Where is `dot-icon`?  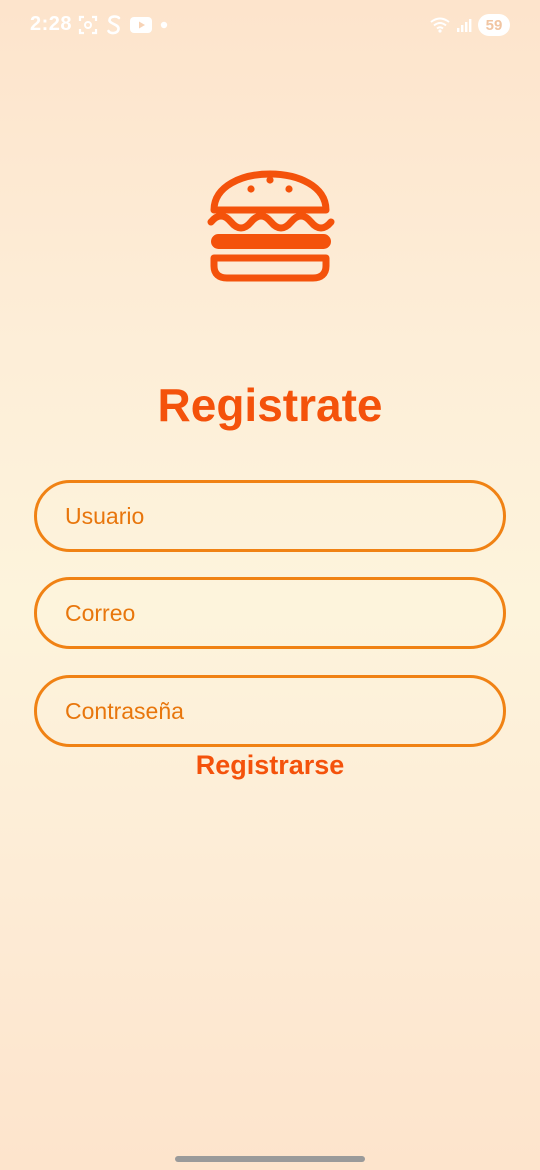
dot-icon is located at coordinates (164, 25).